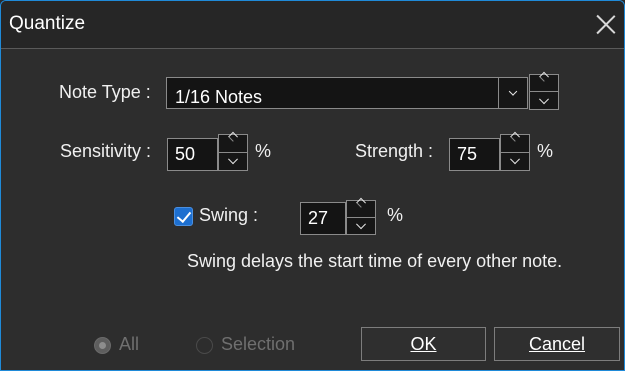  I want to click on note-type-down-button, so click(544, 100).